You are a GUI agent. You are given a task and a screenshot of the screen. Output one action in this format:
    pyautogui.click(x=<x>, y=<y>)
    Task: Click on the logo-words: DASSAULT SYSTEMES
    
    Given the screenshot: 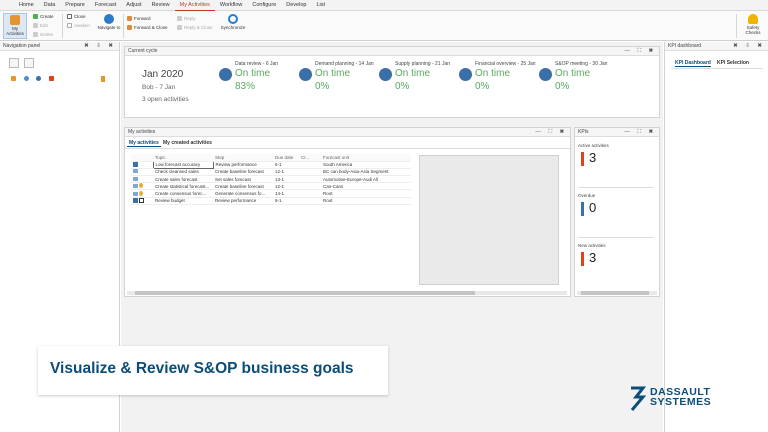 What is the action you would take?
    pyautogui.click(x=681, y=397)
    